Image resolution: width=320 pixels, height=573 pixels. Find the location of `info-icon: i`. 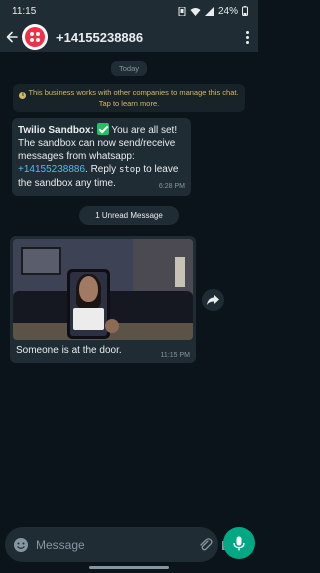

info-icon: i is located at coordinates (23, 95).